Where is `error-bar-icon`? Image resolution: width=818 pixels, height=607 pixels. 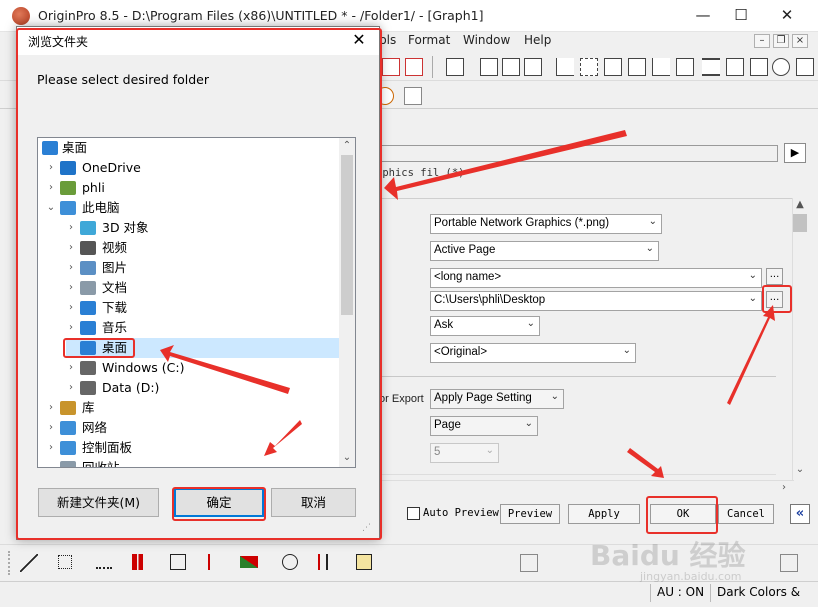
error-bar-icon is located at coordinates (213, 562).